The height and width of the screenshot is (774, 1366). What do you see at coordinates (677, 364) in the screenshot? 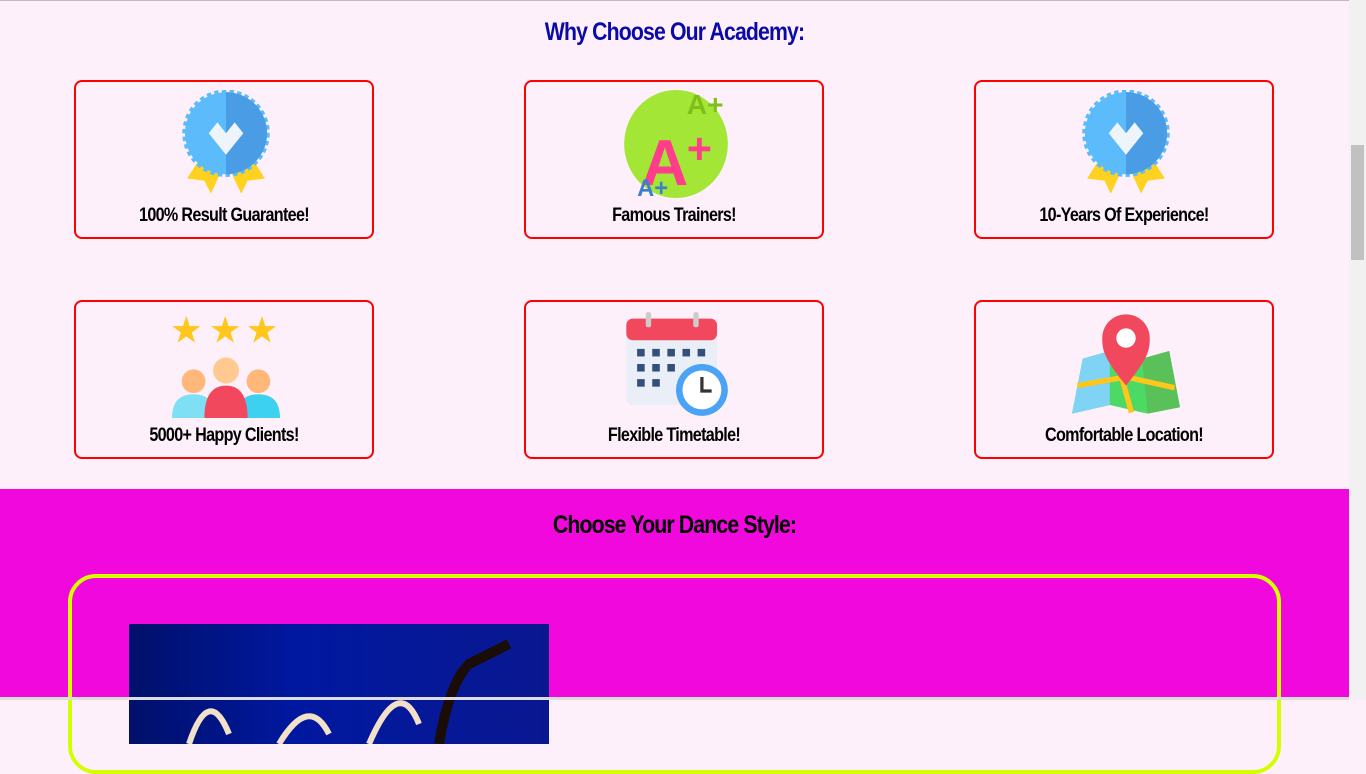
I see `calendar-clock-icon` at bounding box center [677, 364].